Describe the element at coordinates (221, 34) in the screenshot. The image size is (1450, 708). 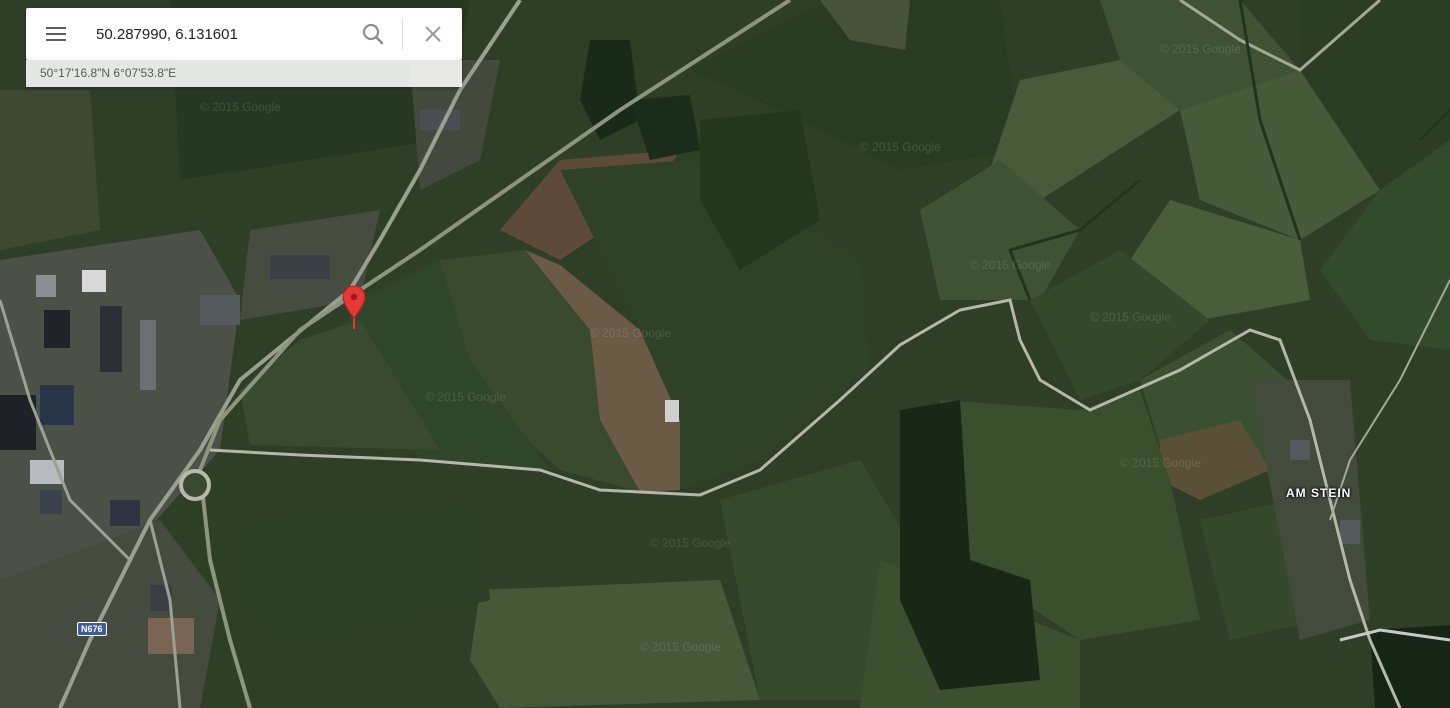
I see `search-input` at that location.